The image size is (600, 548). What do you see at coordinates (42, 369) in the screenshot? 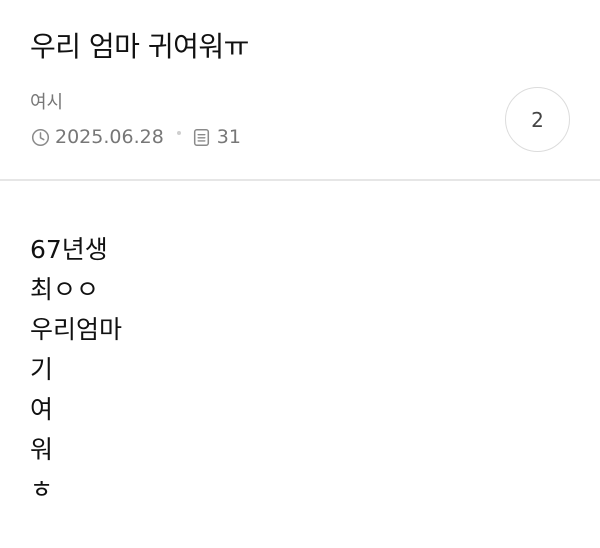
I see `body-line: 기` at bounding box center [42, 369].